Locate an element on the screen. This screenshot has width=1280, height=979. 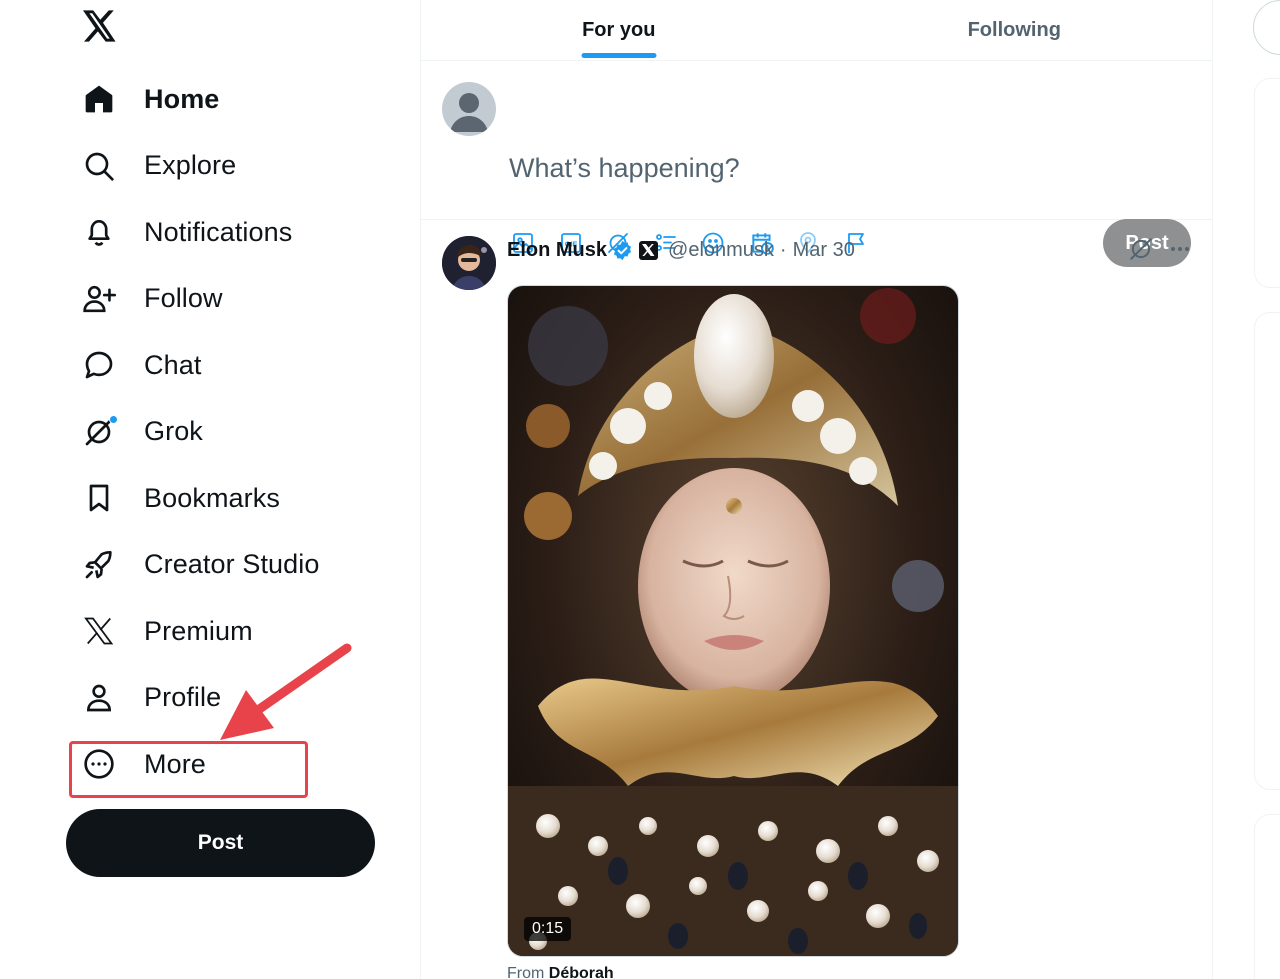
nav-label-chat: Chat is located at coordinates (173, 364).